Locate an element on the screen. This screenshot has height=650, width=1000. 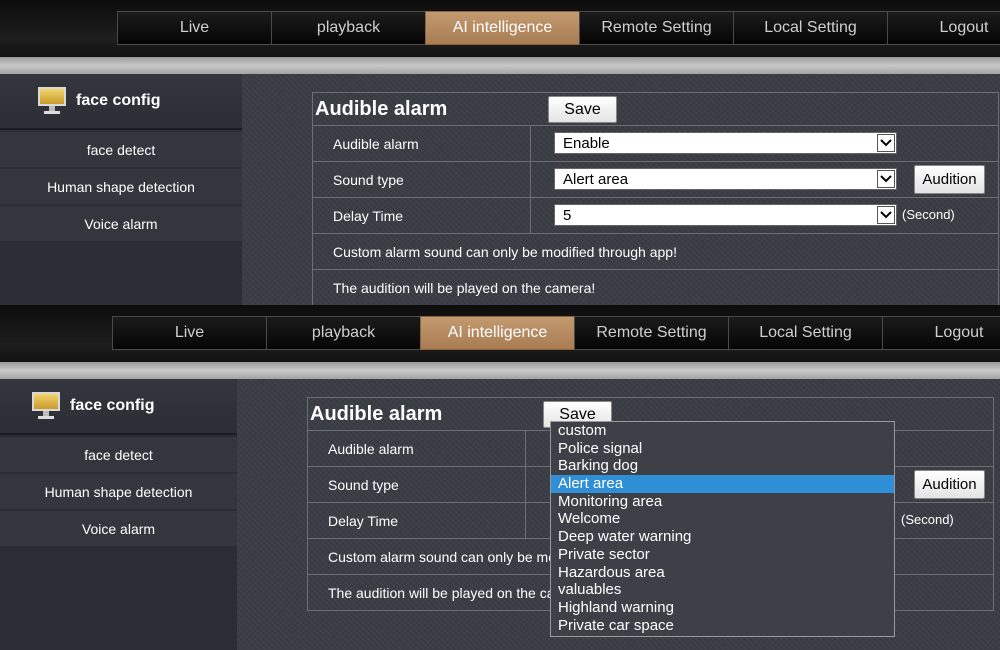
dropdown-option: Private sector is located at coordinates (722, 555).